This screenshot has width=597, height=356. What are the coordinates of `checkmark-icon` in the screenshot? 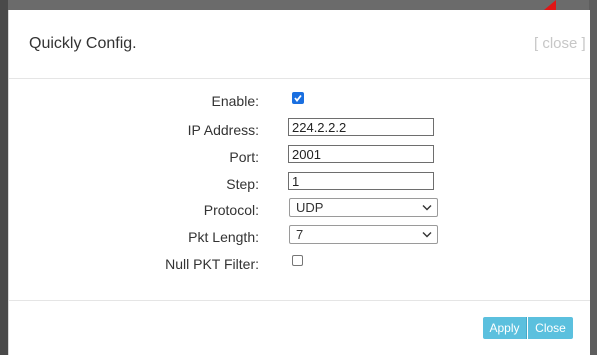 It's located at (298, 98).